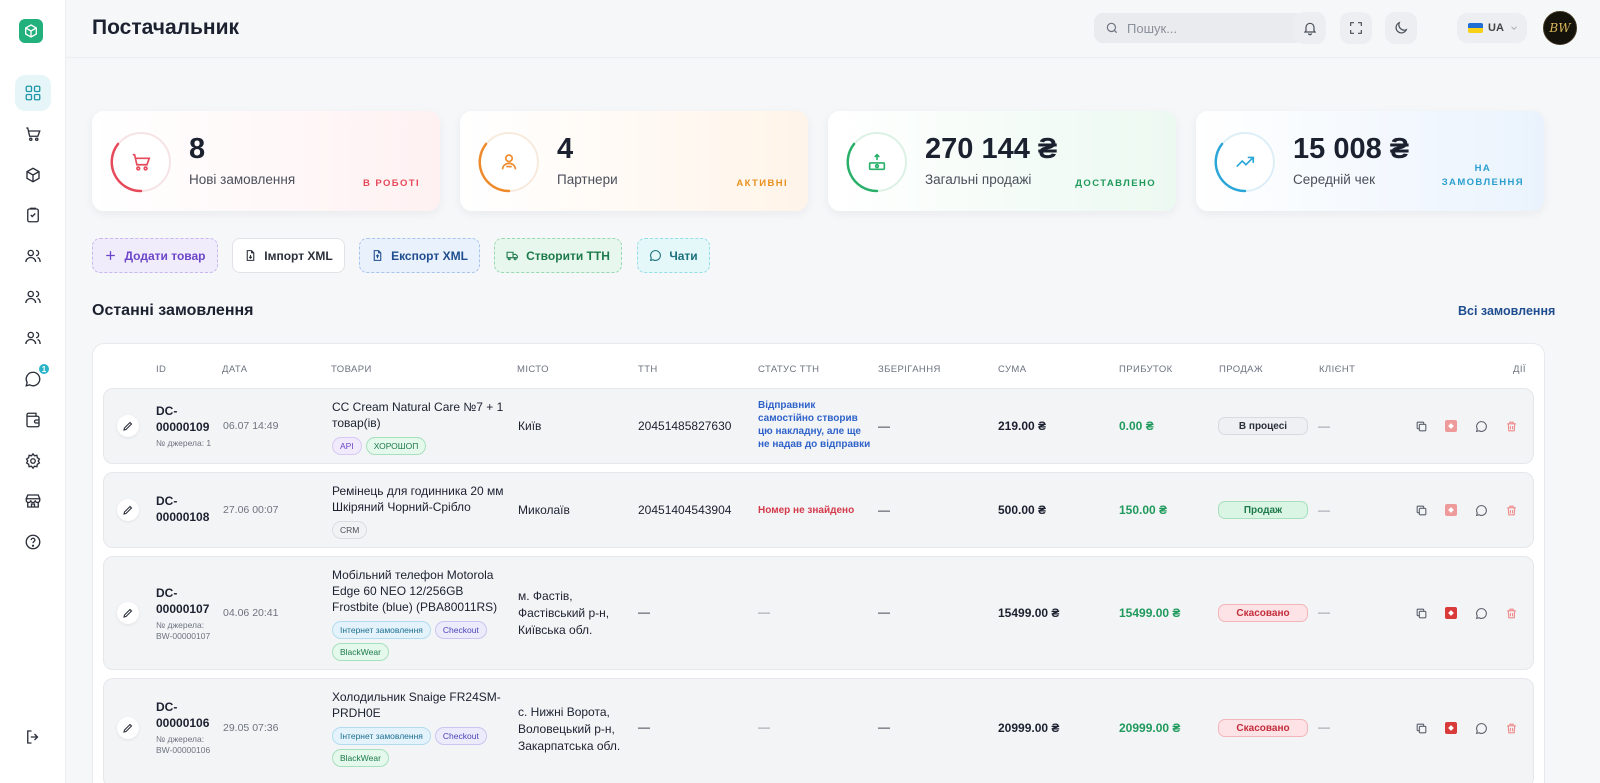 The height and width of the screenshot is (783, 1600). What do you see at coordinates (111, 255) in the screenshot?
I see `plus-icon` at bounding box center [111, 255].